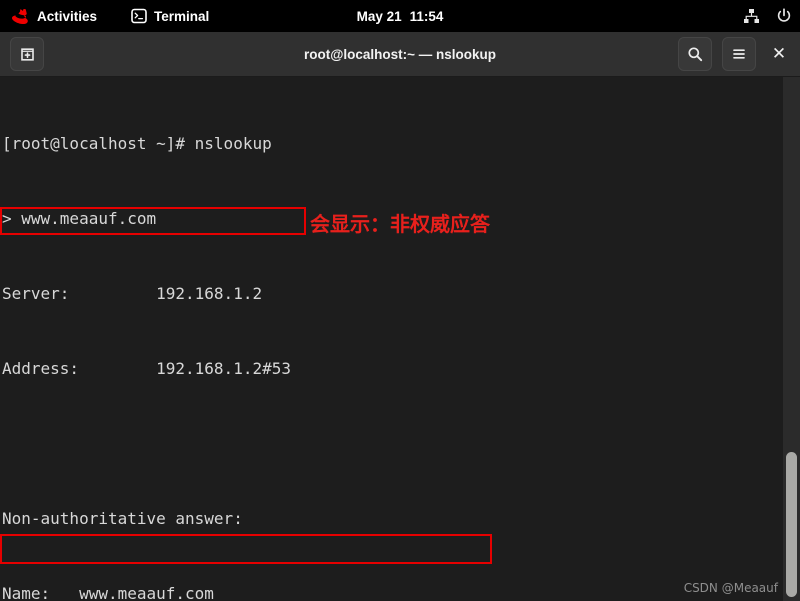 The image size is (800, 601). What do you see at coordinates (400, 54) in the screenshot?
I see `window-titlebar: root@localhost:~ — nslookup ✕` at bounding box center [400, 54].